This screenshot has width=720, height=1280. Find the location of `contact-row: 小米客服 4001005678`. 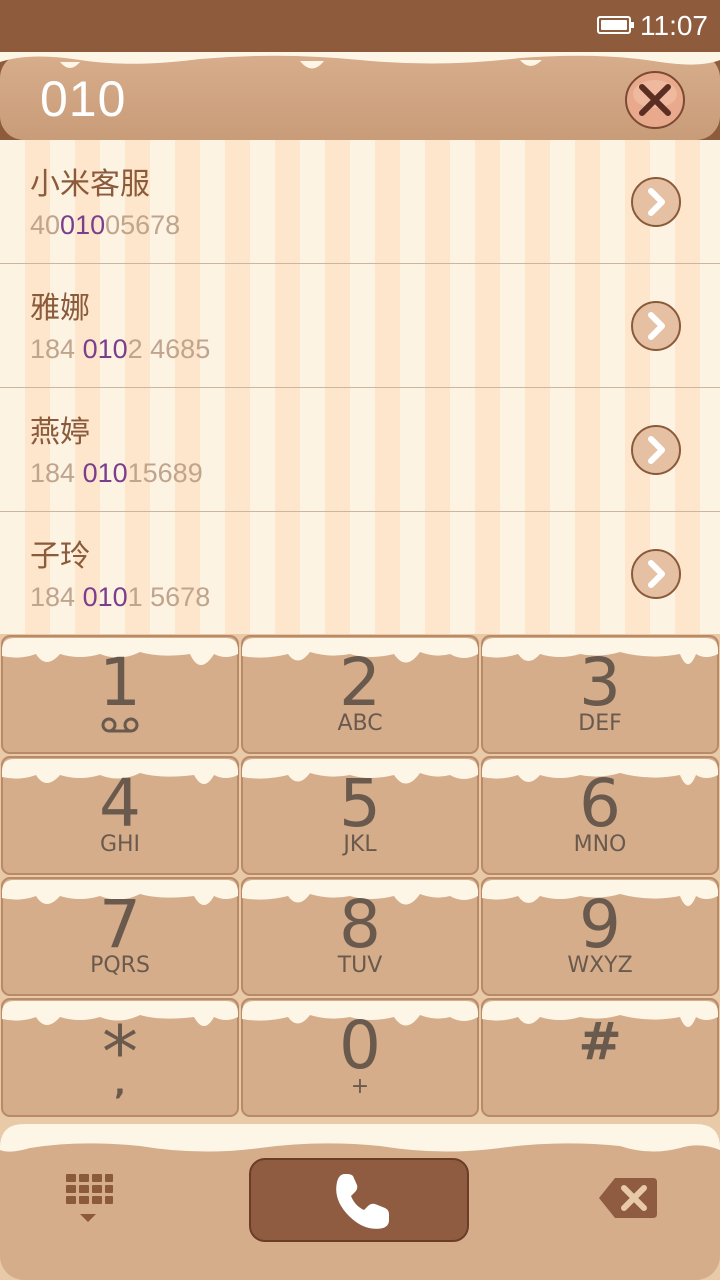

contact-row: 小米客服 4001005678 is located at coordinates (360, 202).